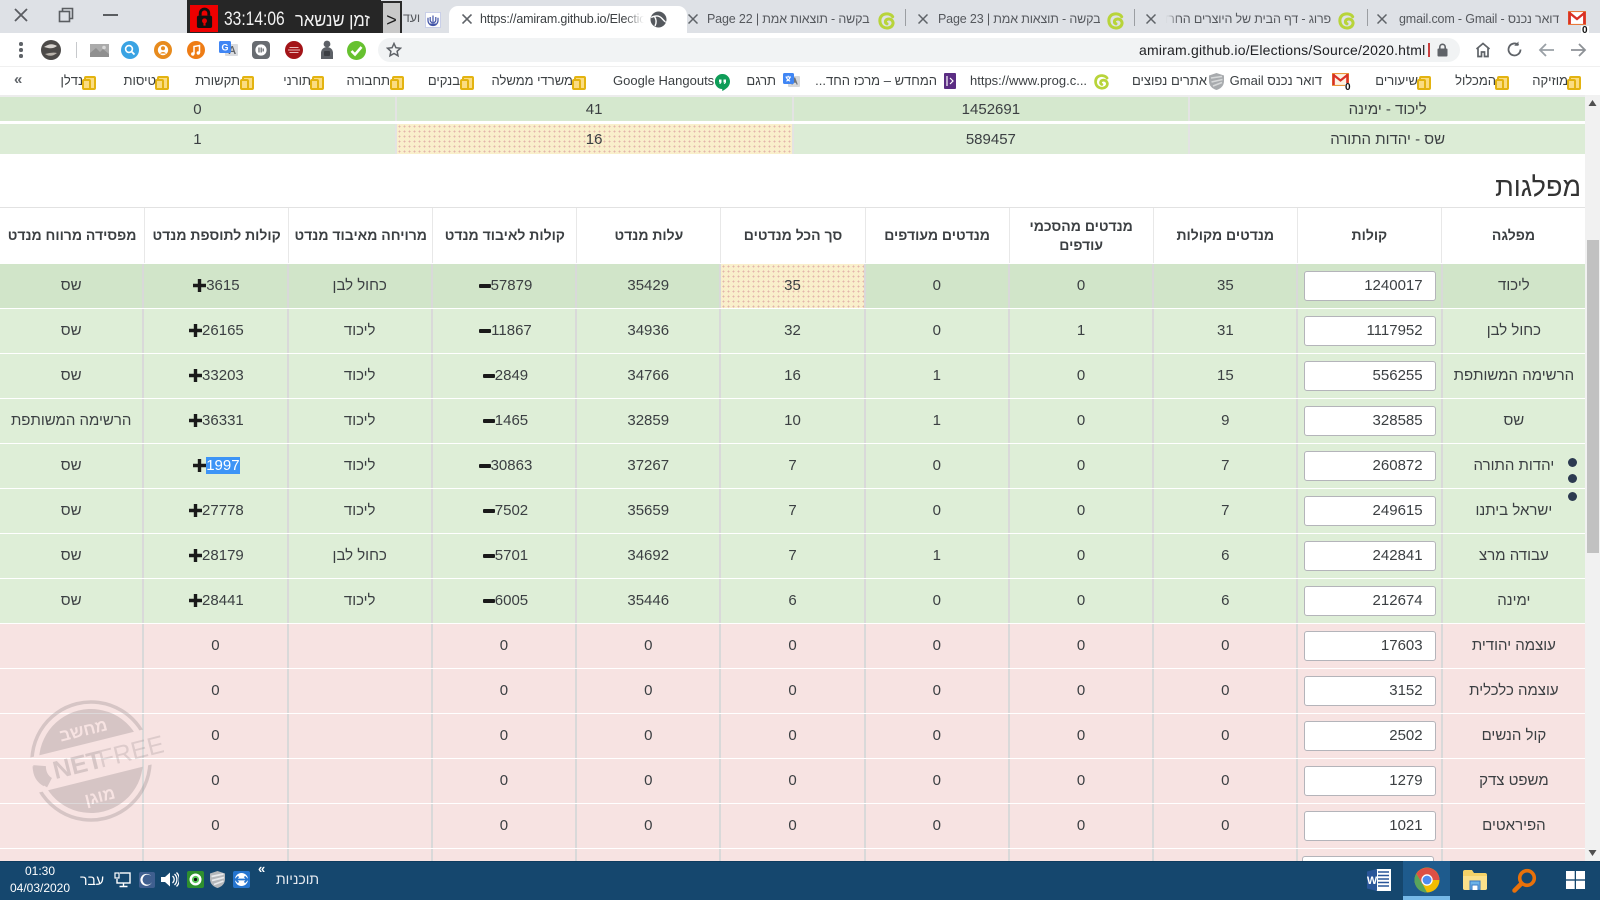  What do you see at coordinates (224, 48) in the screenshot?
I see `svg-text: G` at bounding box center [224, 48].